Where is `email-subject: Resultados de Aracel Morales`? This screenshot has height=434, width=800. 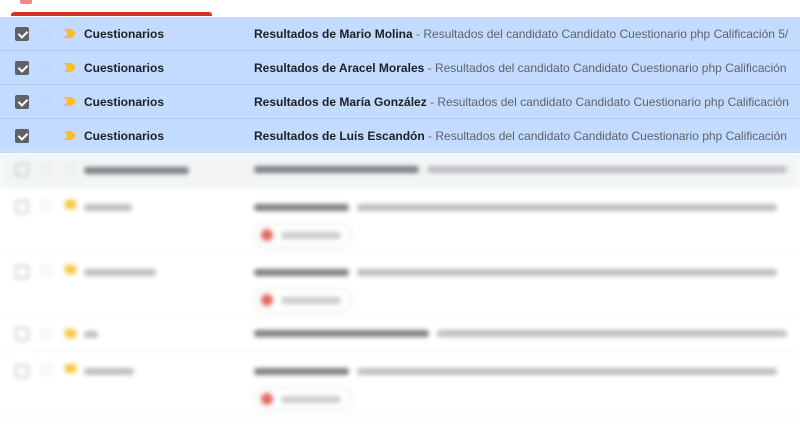 email-subject: Resultados de Aracel Morales is located at coordinates (339, 67).